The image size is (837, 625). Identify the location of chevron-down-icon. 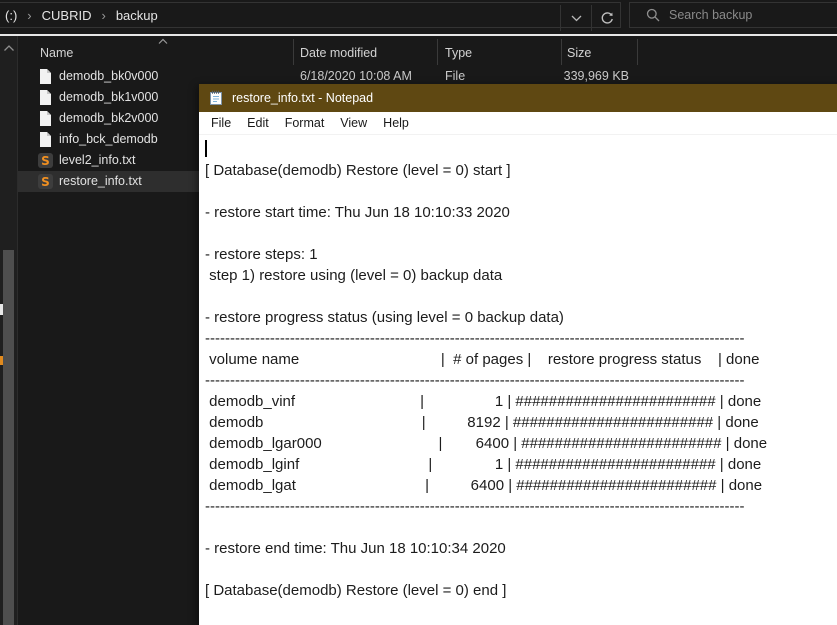
(576, 18).